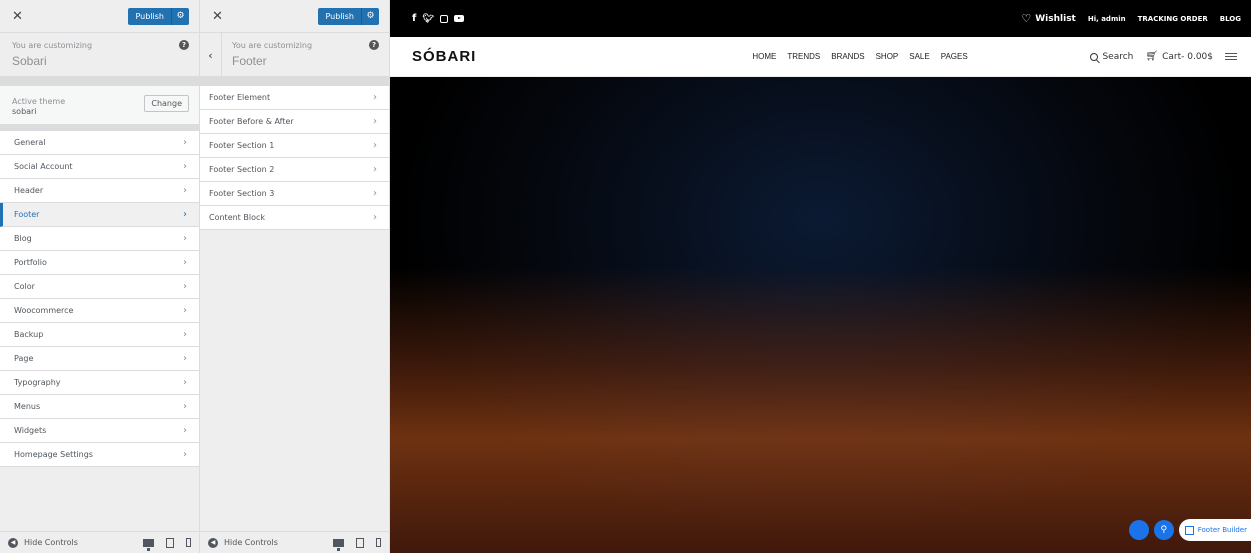  I want to click on sidebar-item-widgets: Widgets ›, so click(99, 431).